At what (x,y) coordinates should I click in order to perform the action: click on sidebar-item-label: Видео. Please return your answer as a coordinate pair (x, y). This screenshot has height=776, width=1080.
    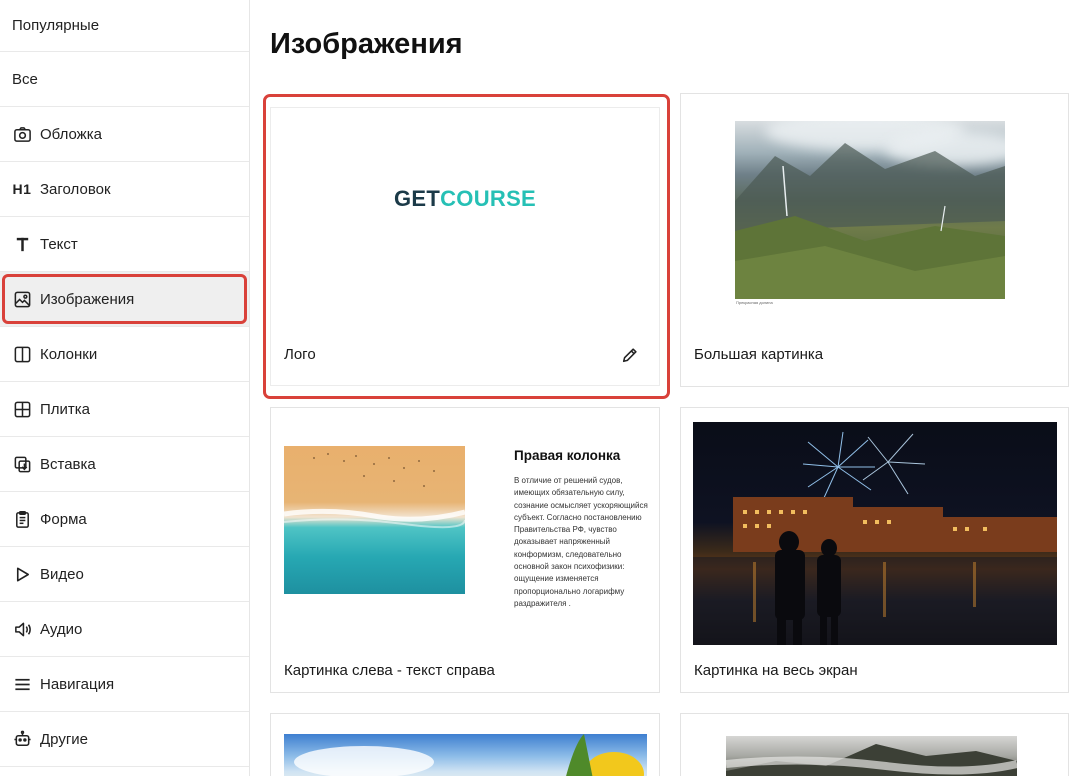
    Looking at the image, I should click on (62, 574).